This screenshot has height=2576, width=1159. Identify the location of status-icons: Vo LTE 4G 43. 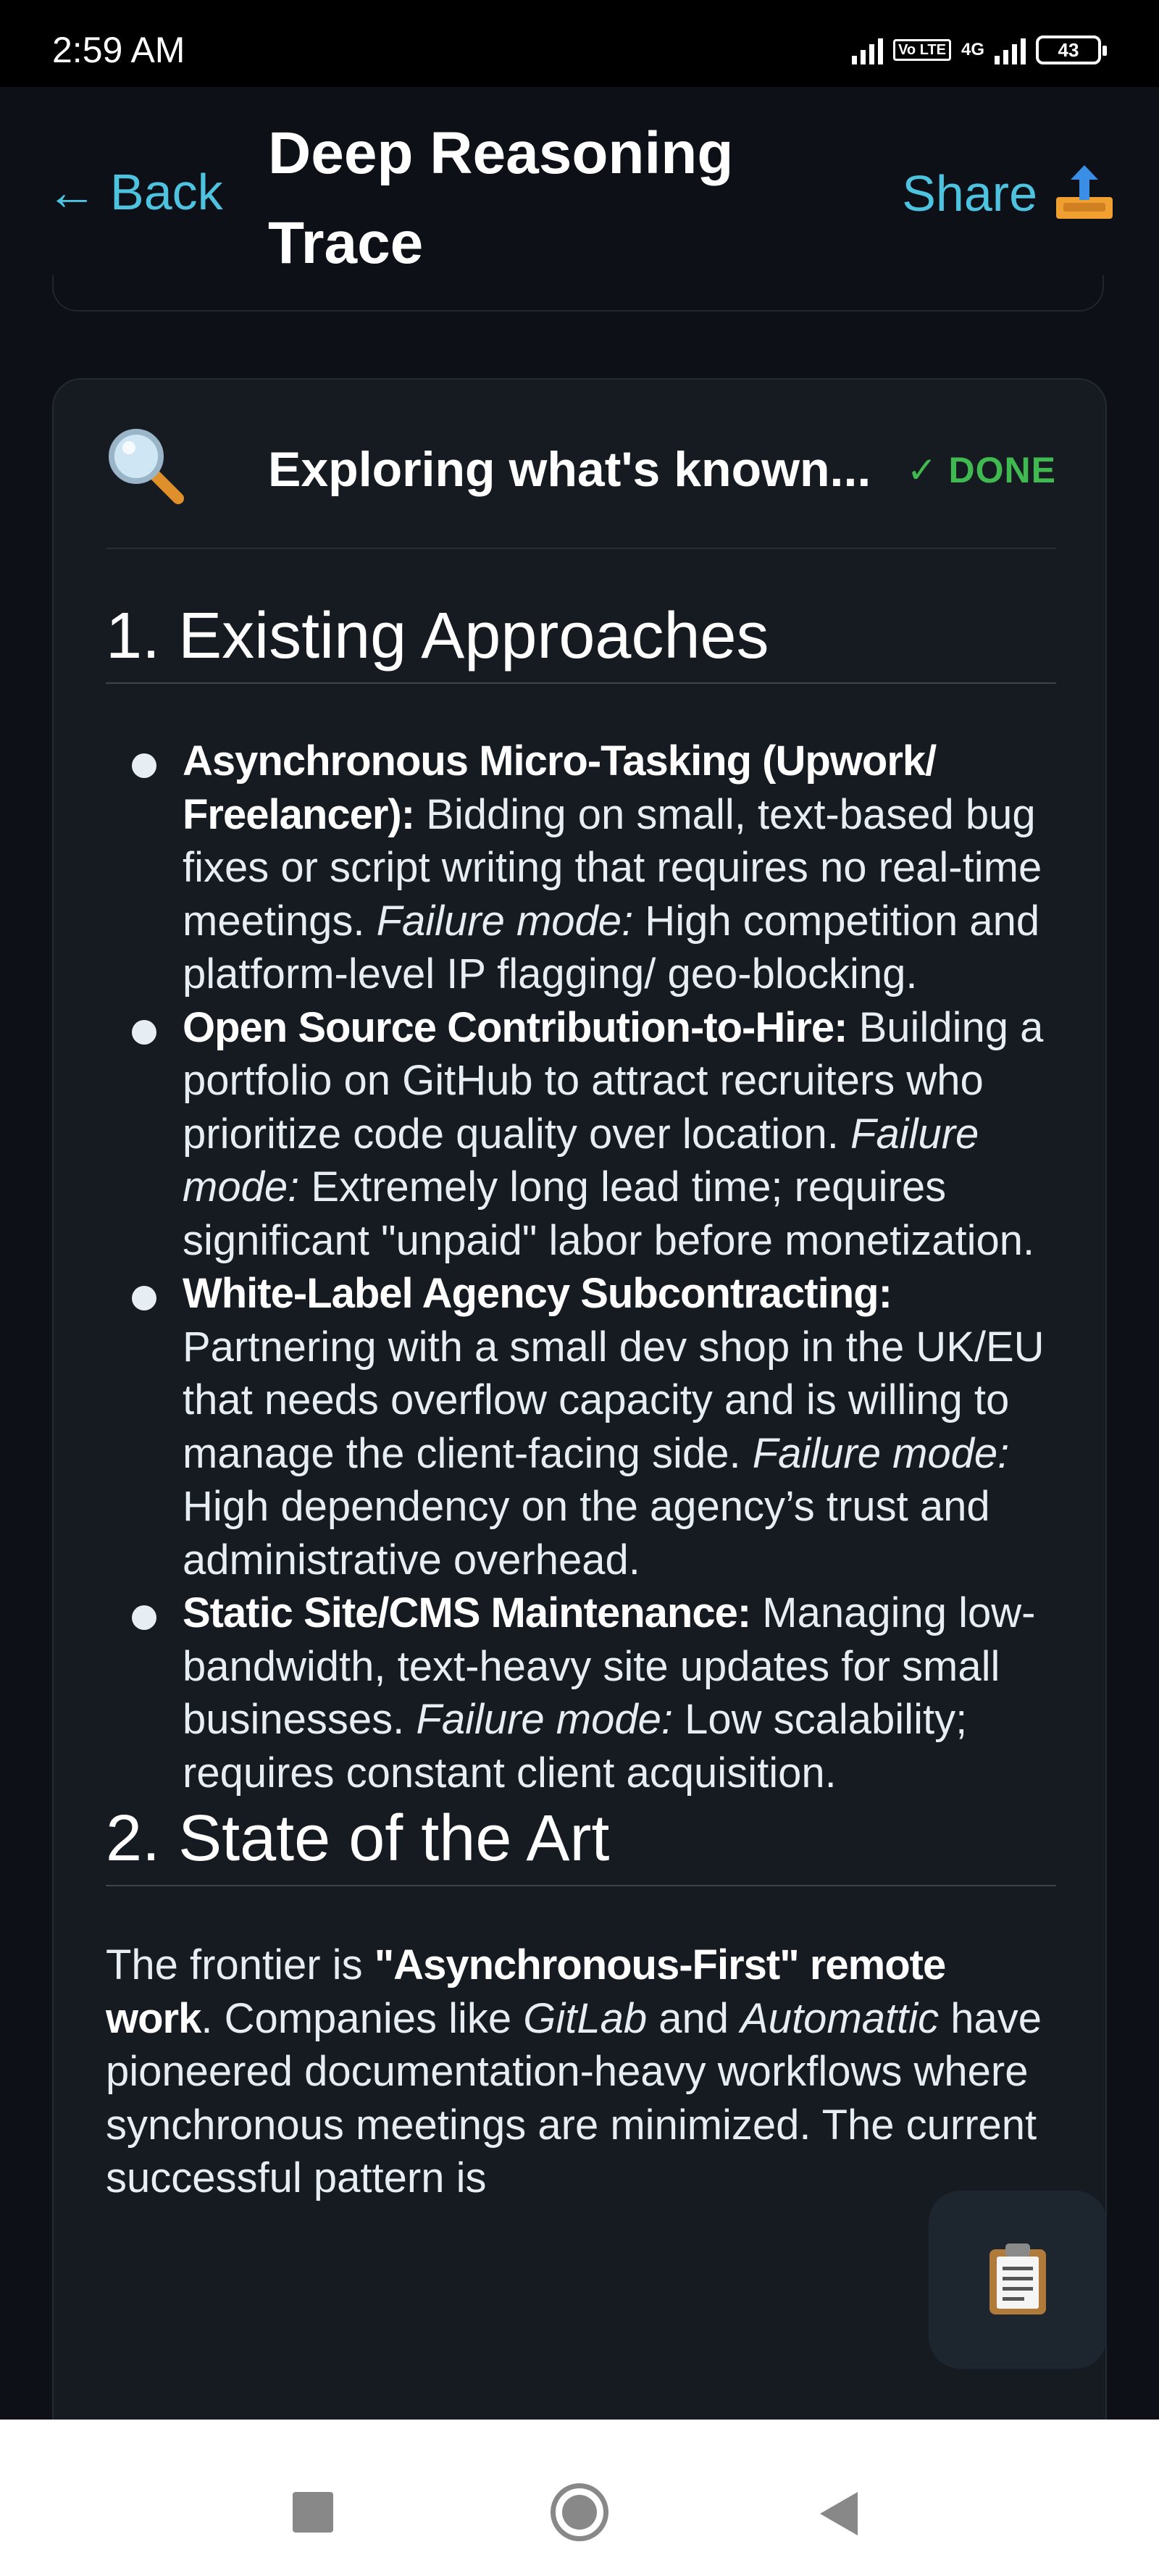
(979, 50).